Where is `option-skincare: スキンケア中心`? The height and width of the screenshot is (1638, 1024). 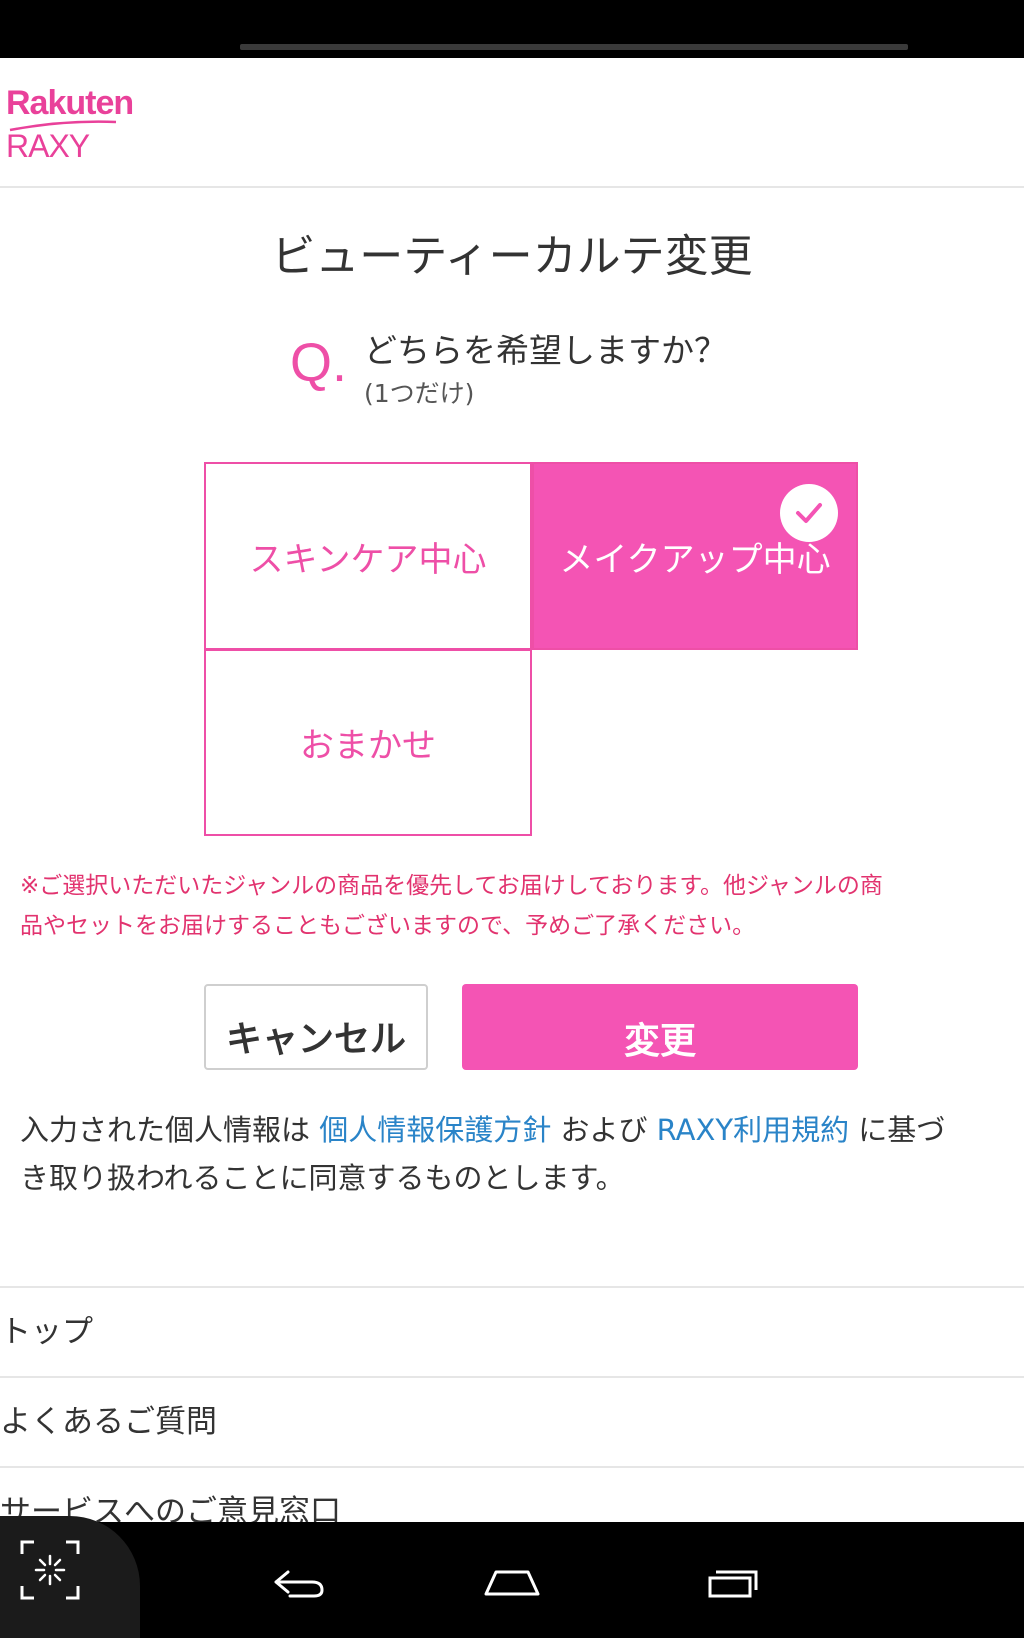
option-skincare: スキンケア中心 is located at coordinates (368, 556).